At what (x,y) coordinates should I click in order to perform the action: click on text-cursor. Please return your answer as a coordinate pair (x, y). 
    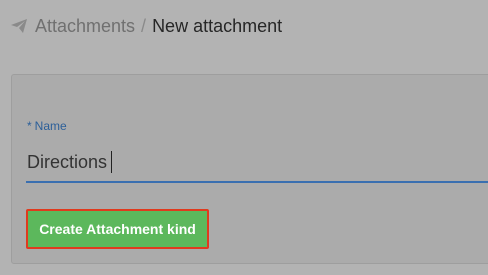
    Looking at the image, I should click on (111, 162).